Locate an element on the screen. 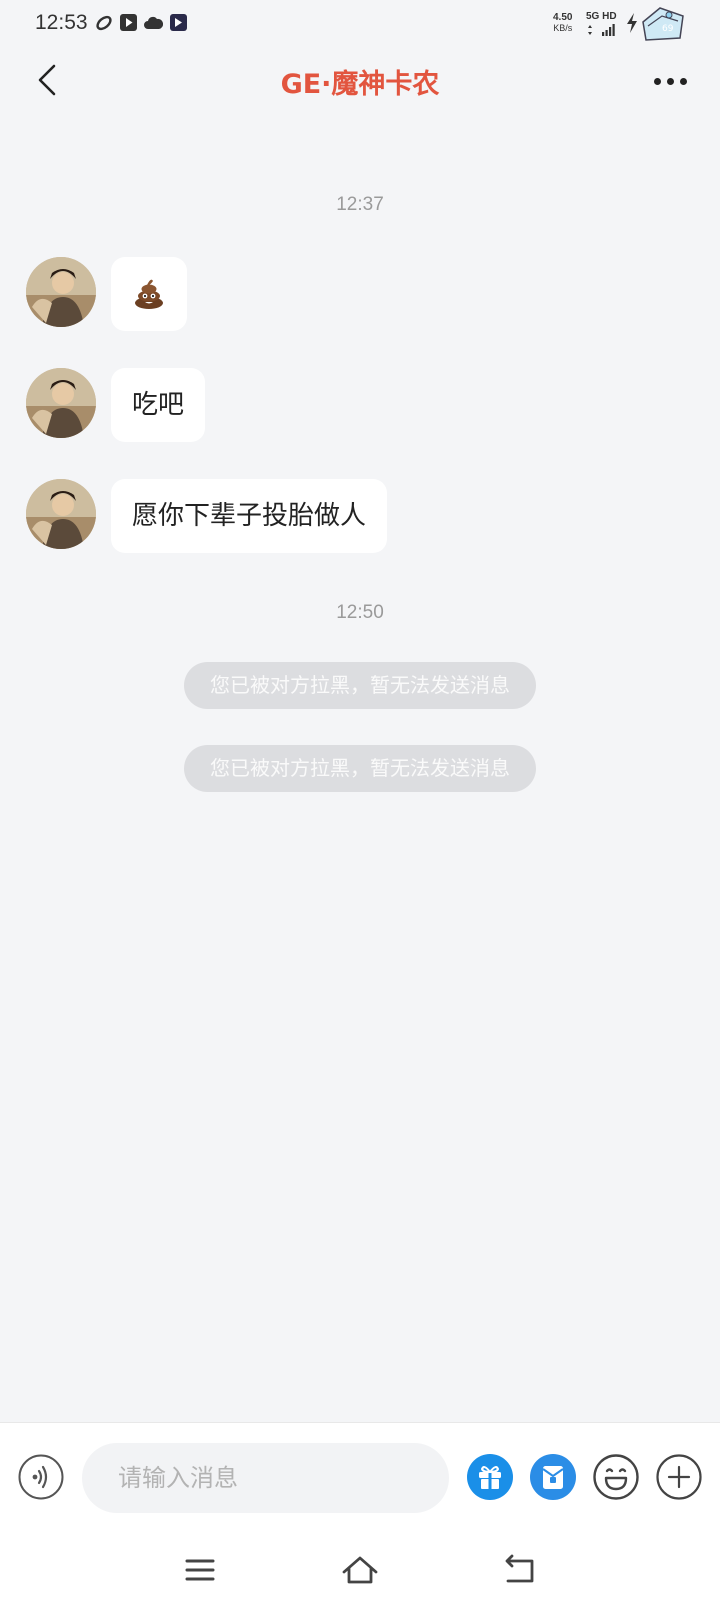 This screenshot has height=1612, width=720. voice-icon is located at coordinates (41, 1477).